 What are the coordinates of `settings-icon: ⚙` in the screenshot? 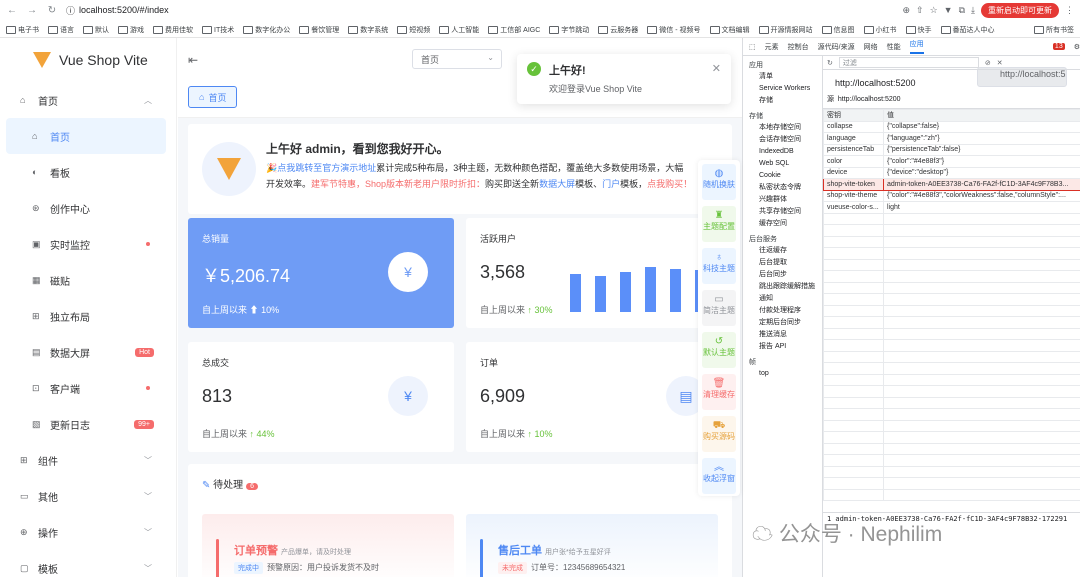 It's located at (1077, 47).